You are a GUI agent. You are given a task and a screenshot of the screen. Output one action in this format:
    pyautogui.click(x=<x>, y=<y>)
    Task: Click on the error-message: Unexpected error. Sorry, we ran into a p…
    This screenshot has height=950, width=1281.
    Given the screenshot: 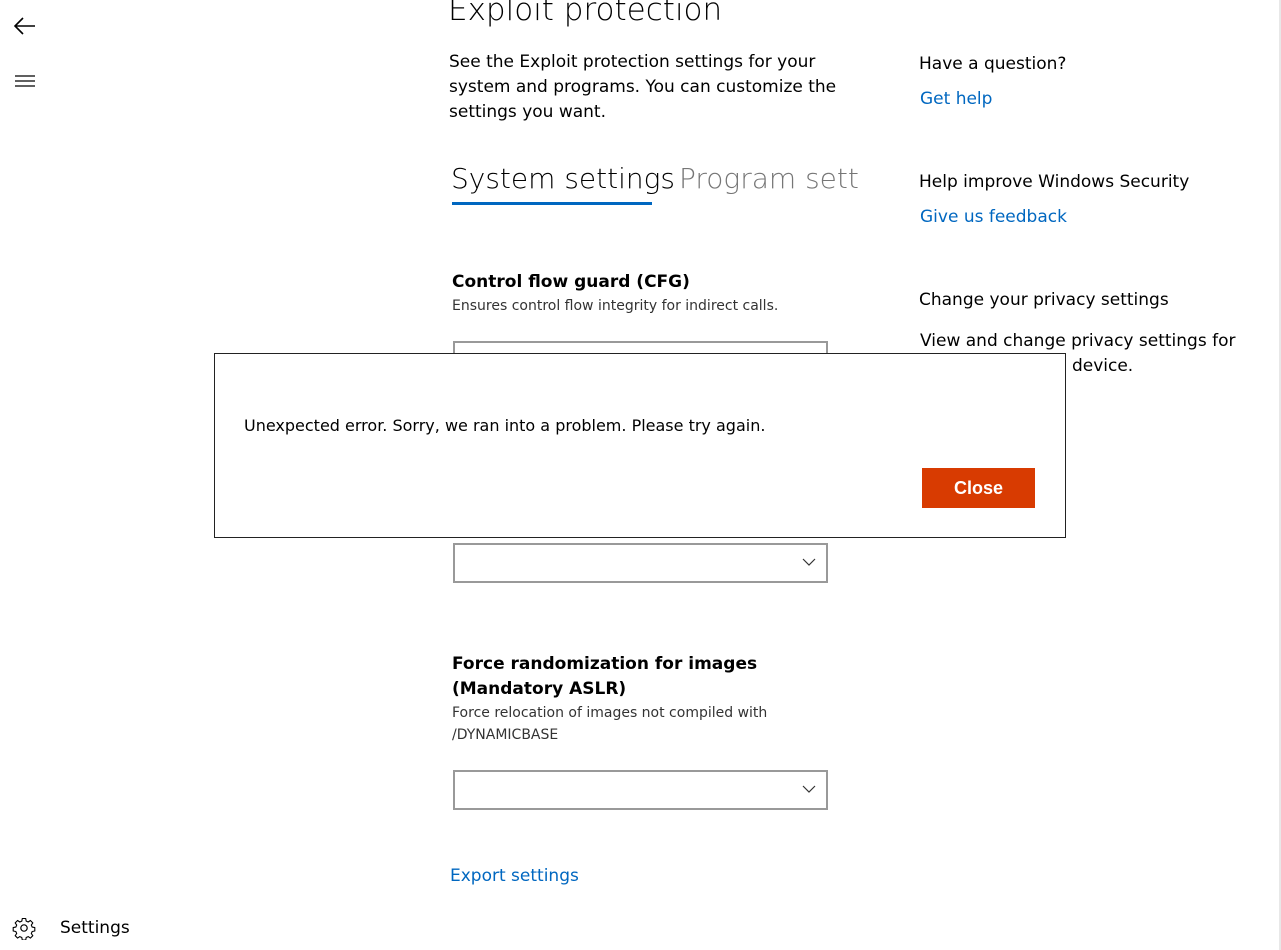 What is the action you would take?
    pyautogui.click(x=505, y=425)
    